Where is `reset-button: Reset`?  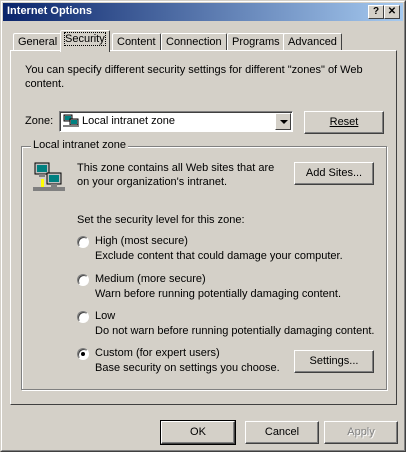 reset-button: Reset is located at coordinates (344, 122).